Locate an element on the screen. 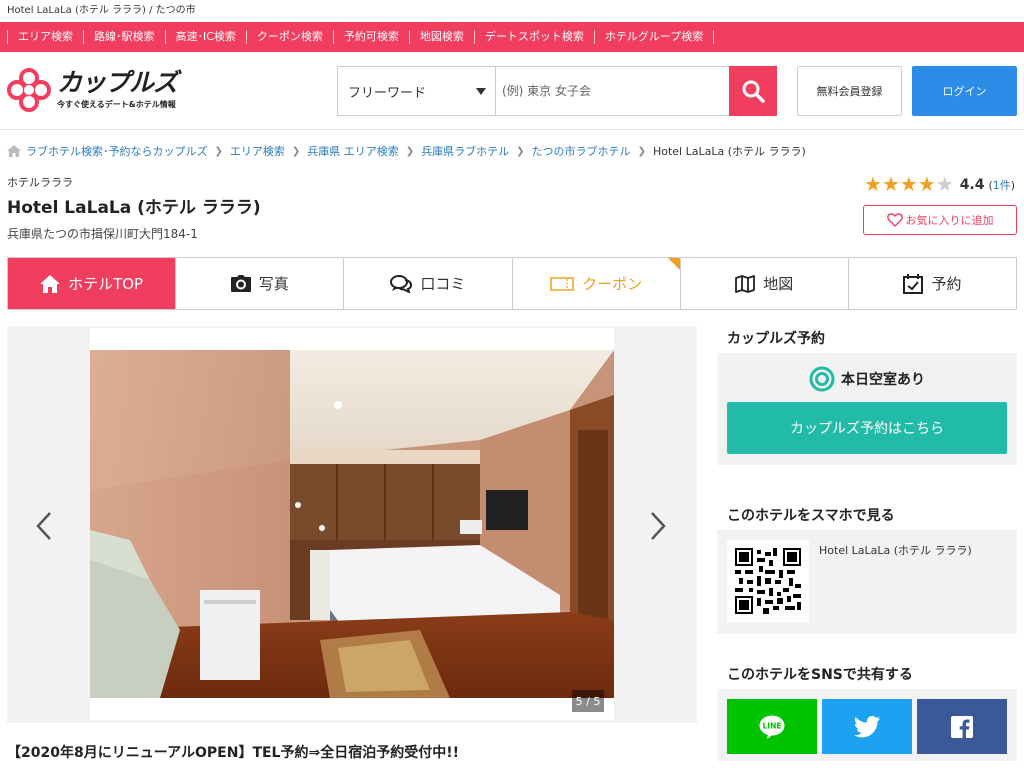 This screenshot has height=768, width=1024. add-favorite-button: お気に入りに追加 is located at coordinates (940, 220).